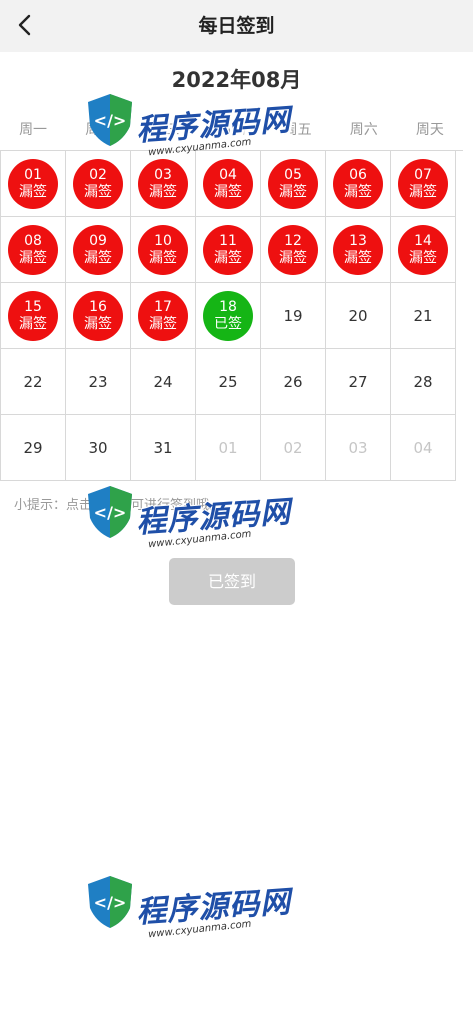 Image resolution: width=473 pixels, height=1024 pixels. Describe the element at coordinates (33, 240) in the screenshot. I see `day-number: 08` at that location.